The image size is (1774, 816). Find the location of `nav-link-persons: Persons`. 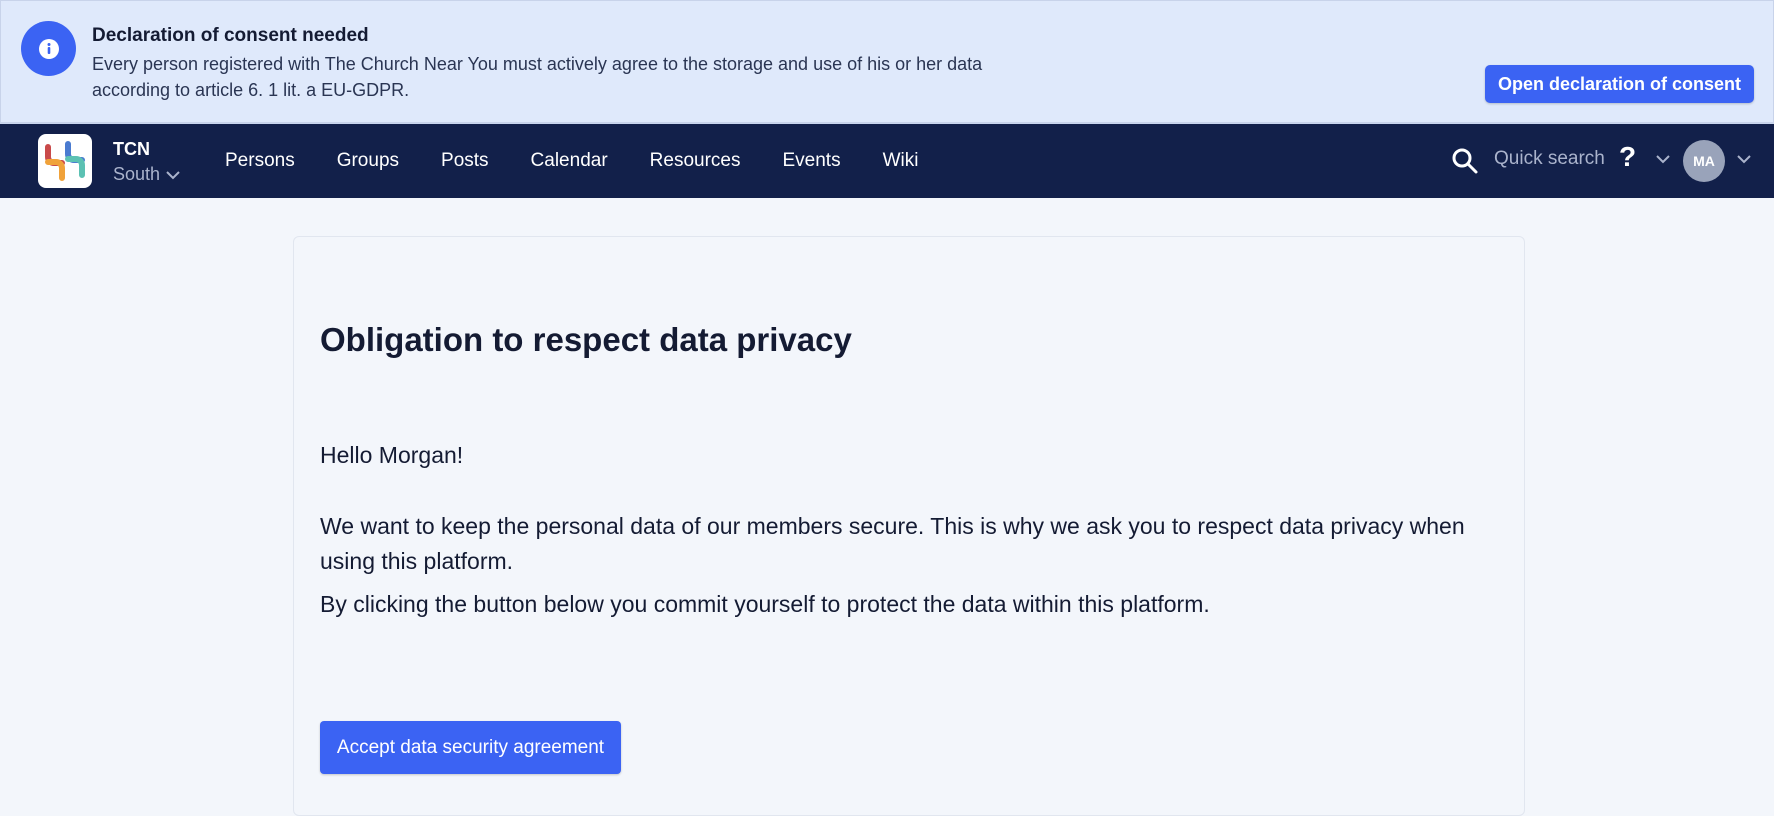

nav-link-persons: Persons is located at coordinates (260, 161).